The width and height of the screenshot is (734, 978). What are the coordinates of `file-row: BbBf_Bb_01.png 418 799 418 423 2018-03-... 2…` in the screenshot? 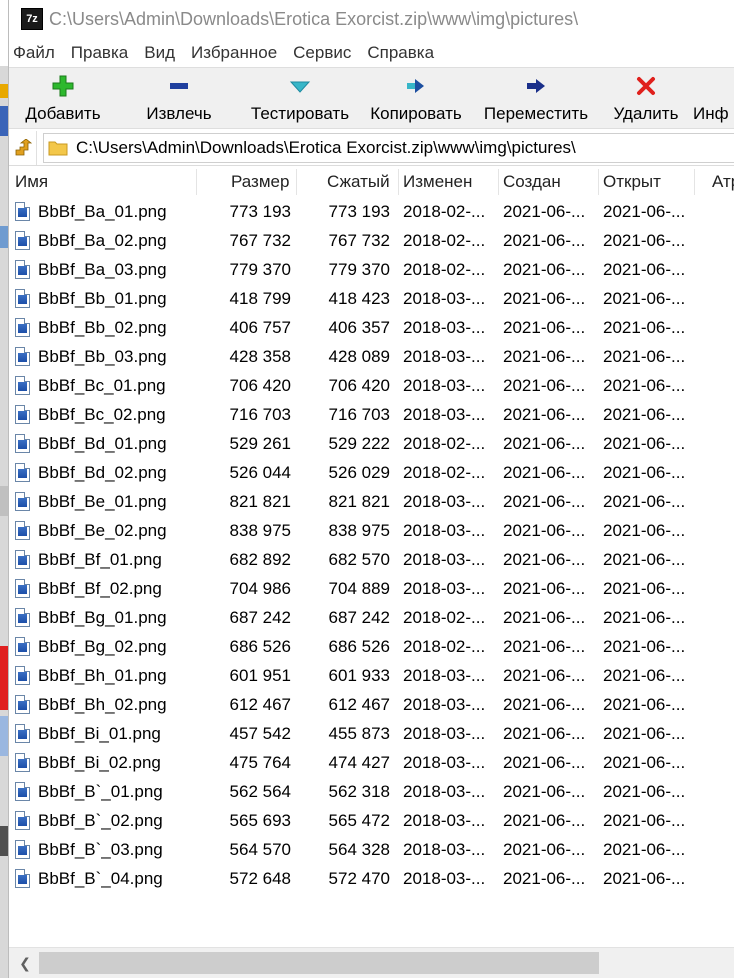 It's located at (371, 298).